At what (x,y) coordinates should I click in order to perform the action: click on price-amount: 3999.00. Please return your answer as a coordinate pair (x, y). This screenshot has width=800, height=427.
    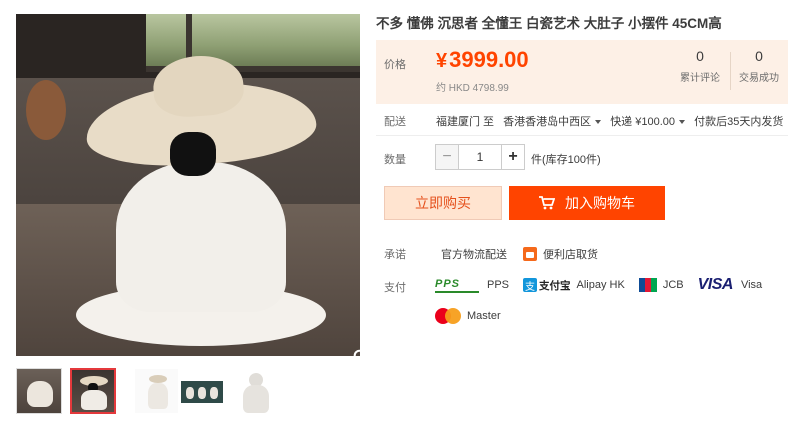
    Looking at the image, I should click on (489, 59).